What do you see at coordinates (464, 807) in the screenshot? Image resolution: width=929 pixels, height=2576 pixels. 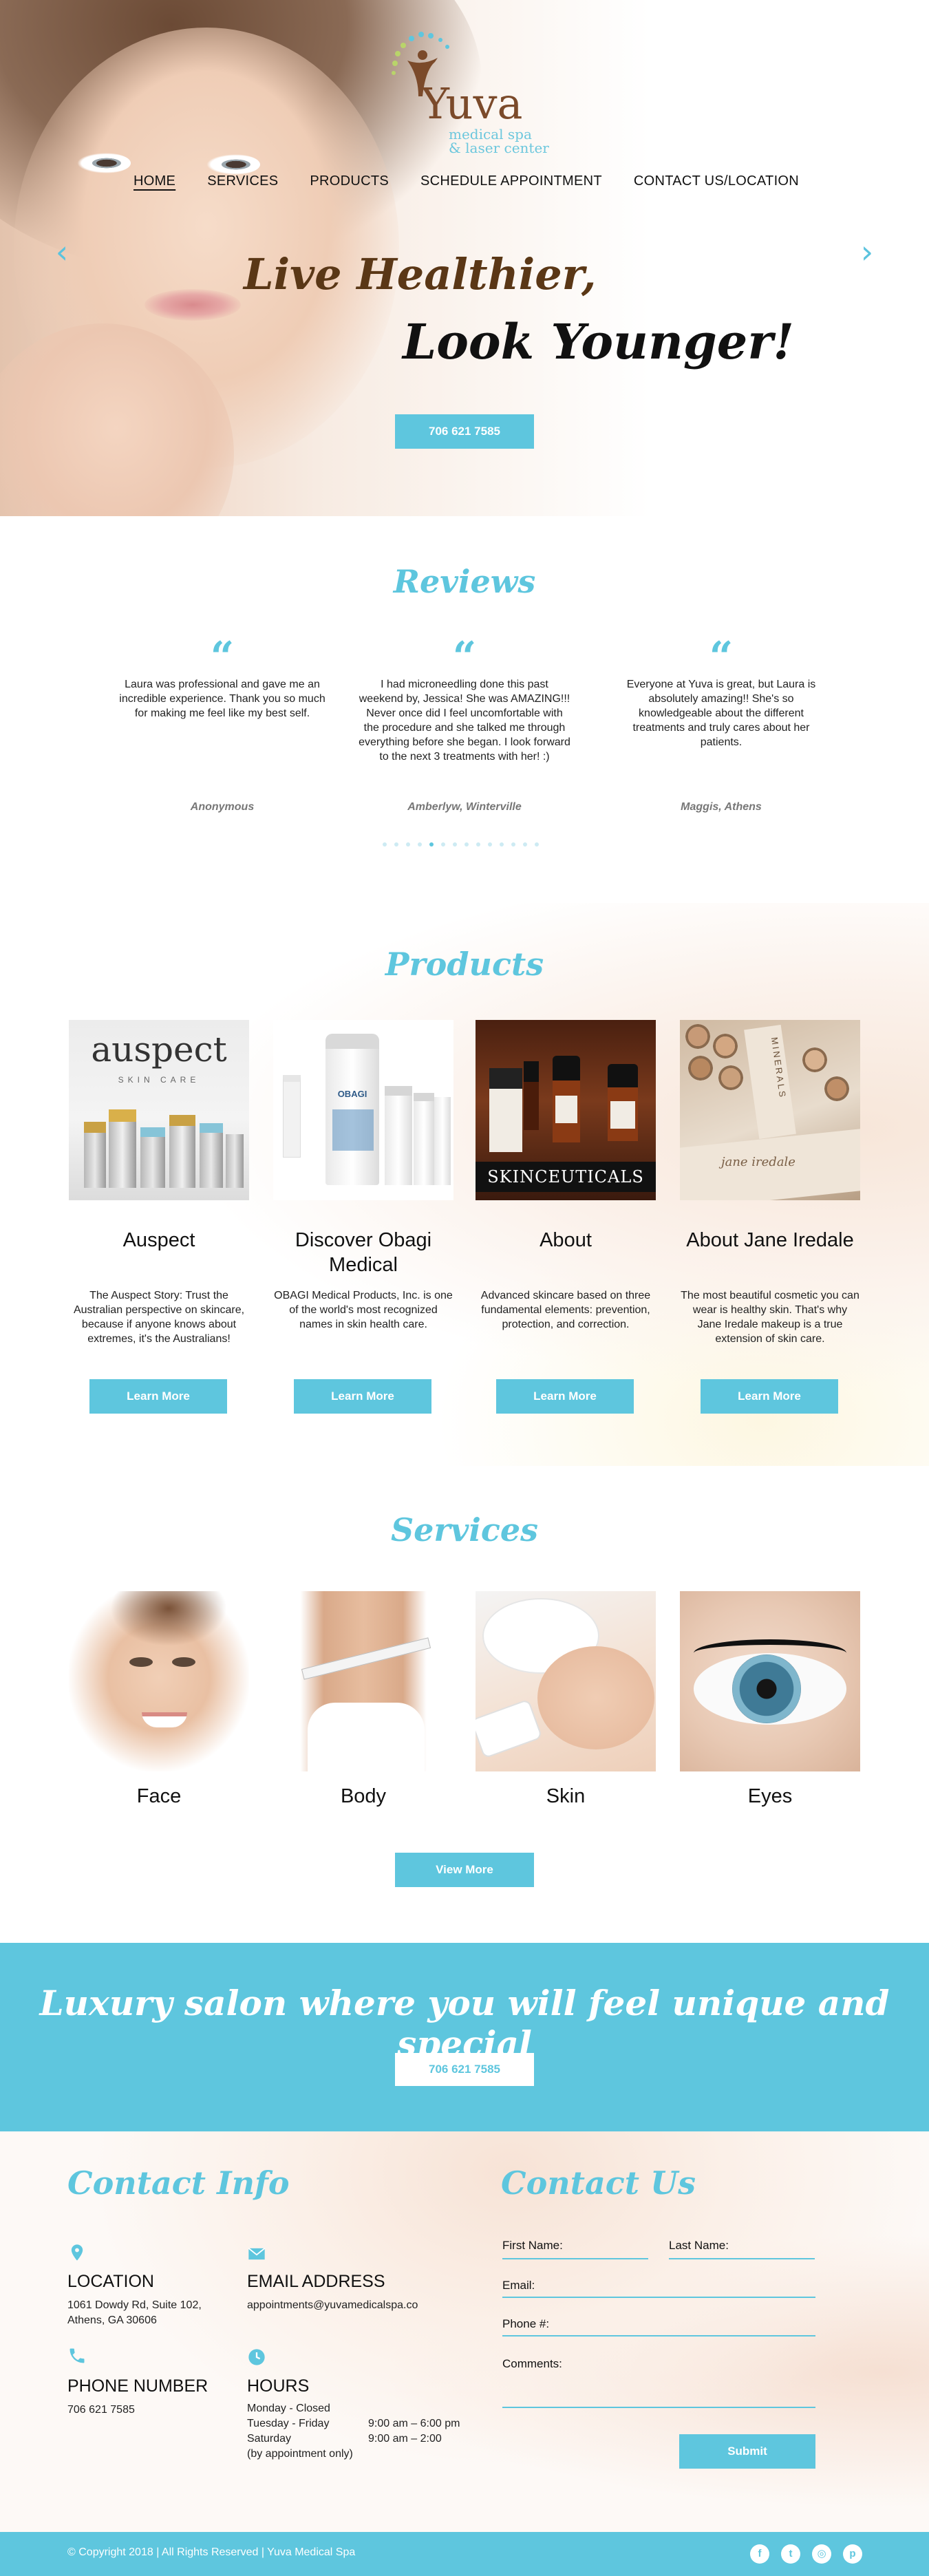 I see `review-author: Amberlyw, Winterville` at bounding box center [464, 807].